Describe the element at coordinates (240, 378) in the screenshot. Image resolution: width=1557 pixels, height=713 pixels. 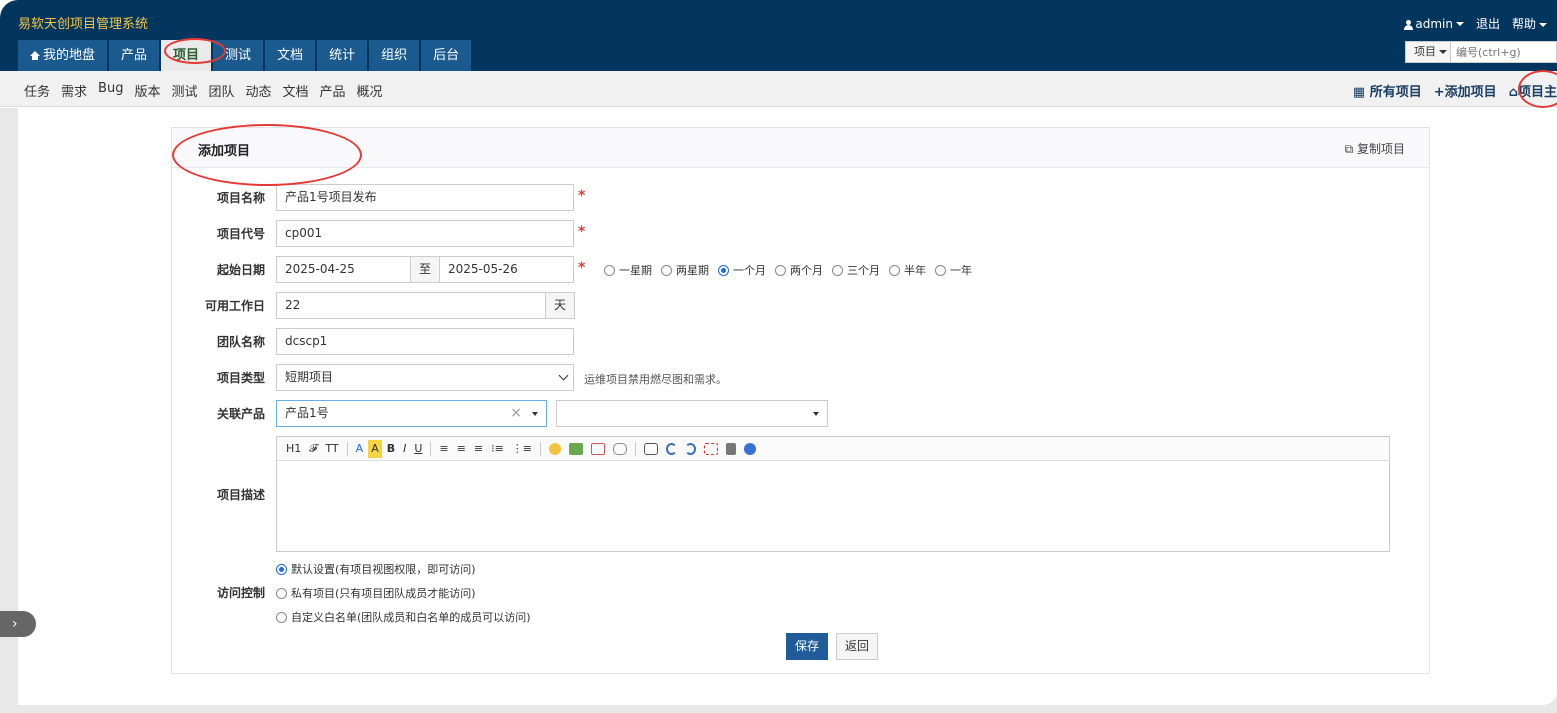
I see `type-label: 项目类型` at that location.